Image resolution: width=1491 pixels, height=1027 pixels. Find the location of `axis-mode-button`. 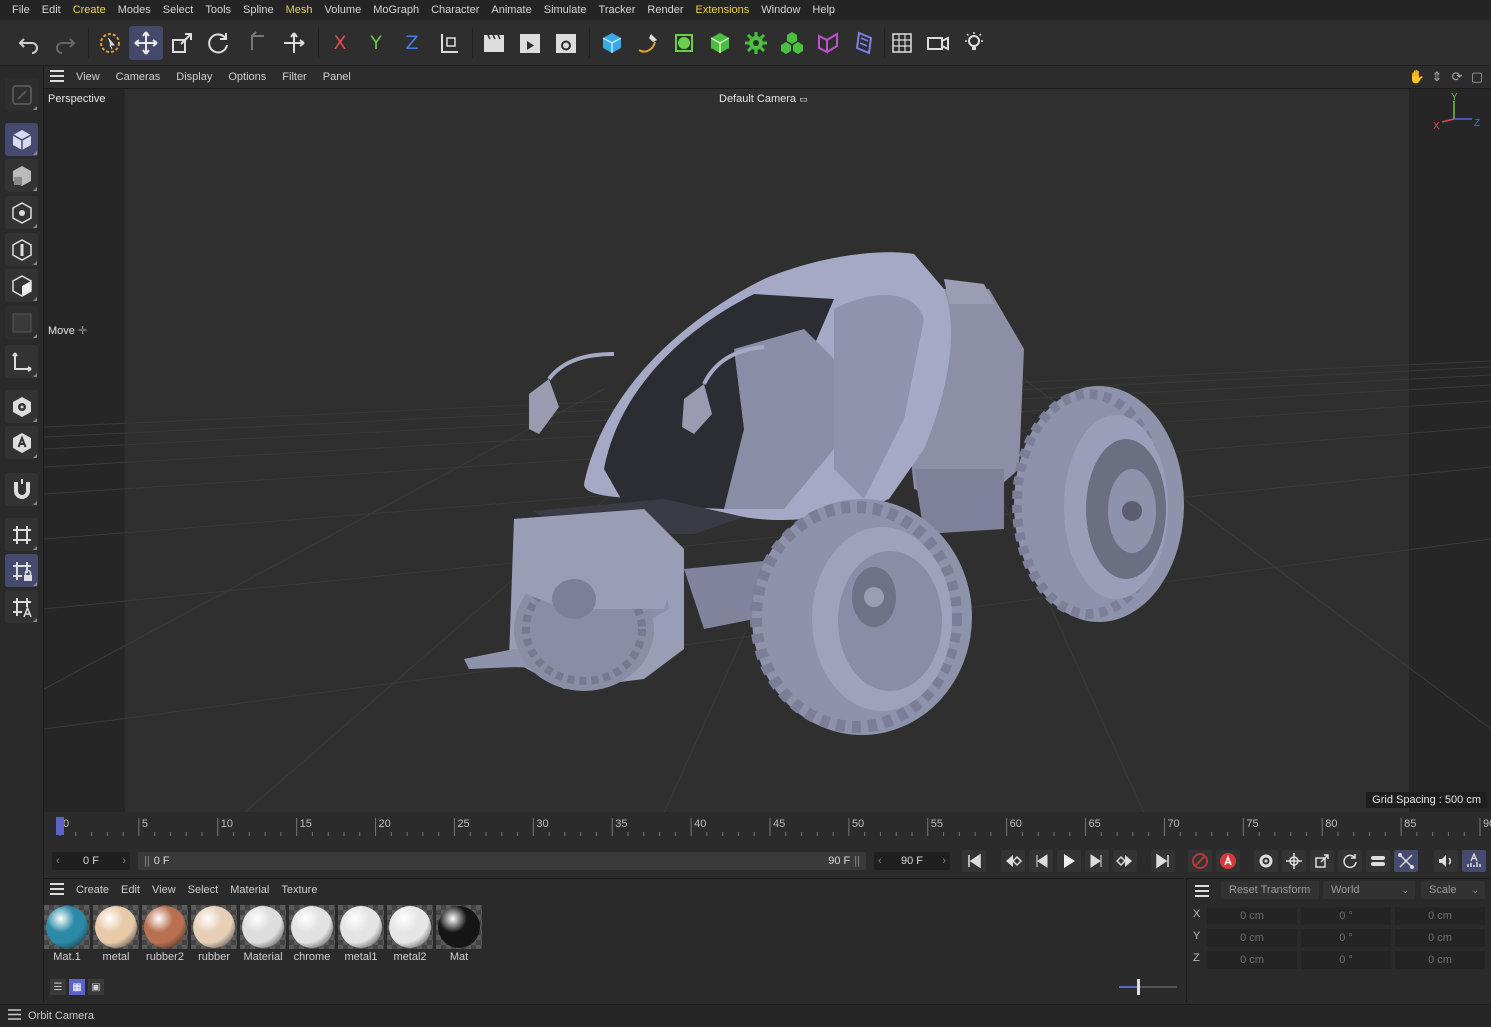

axis-mode-button is located at coordinates (21, 361).